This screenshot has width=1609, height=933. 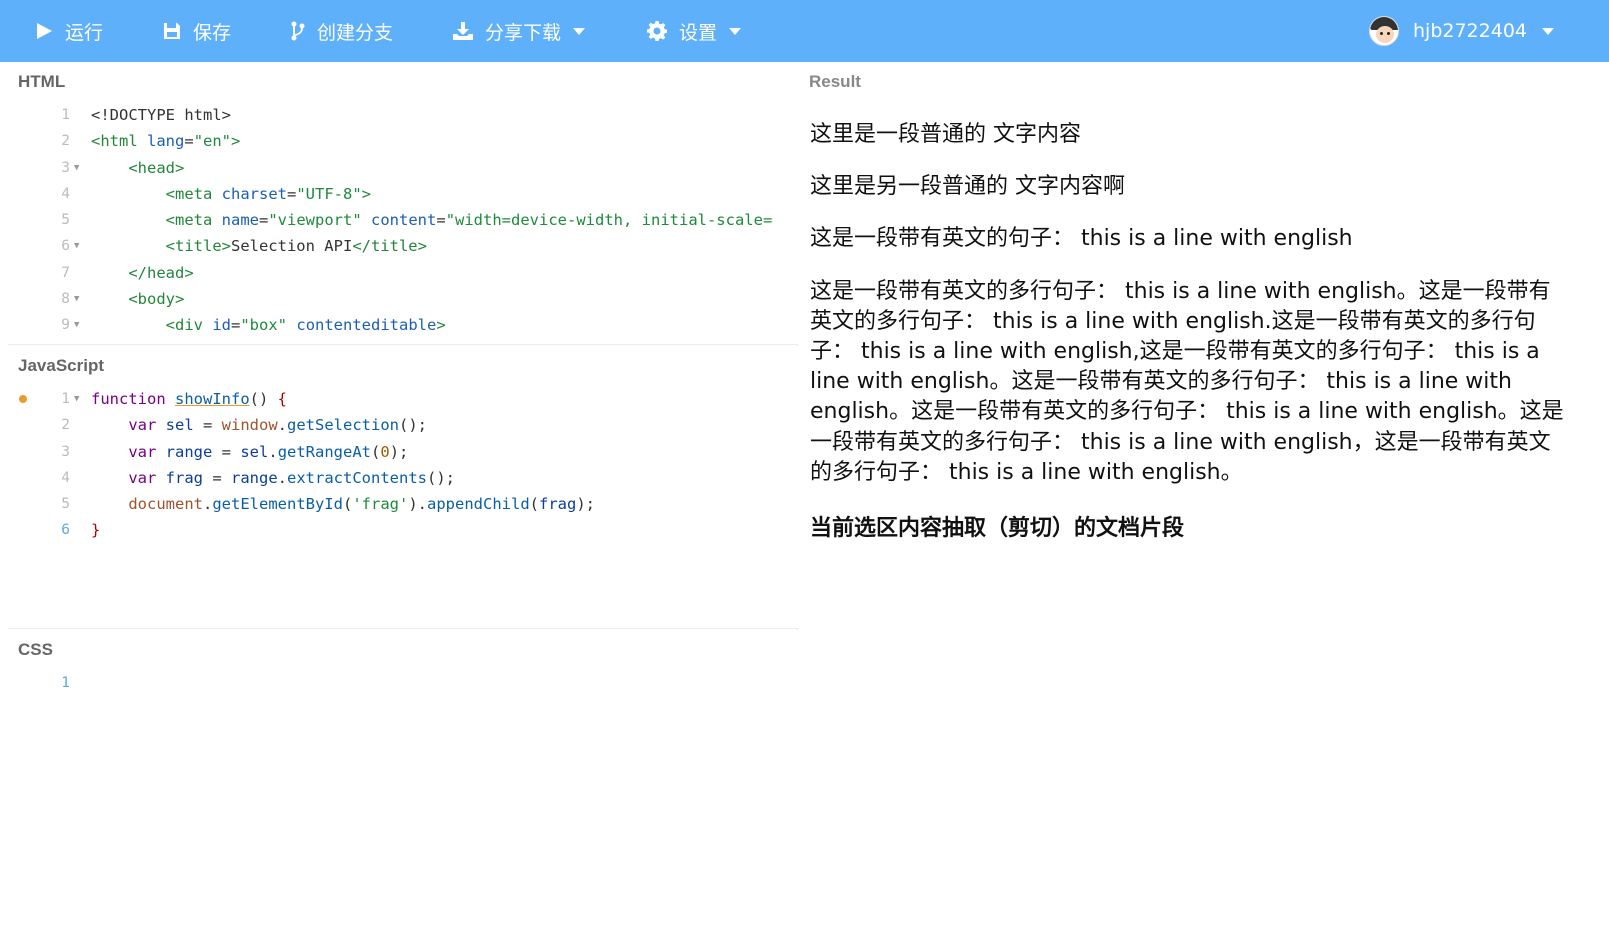 What do you see at coordinates (403, 299) in the screenshot?
I see `code-line: 8 ▼ <body>` at bounding box center [403, 299].